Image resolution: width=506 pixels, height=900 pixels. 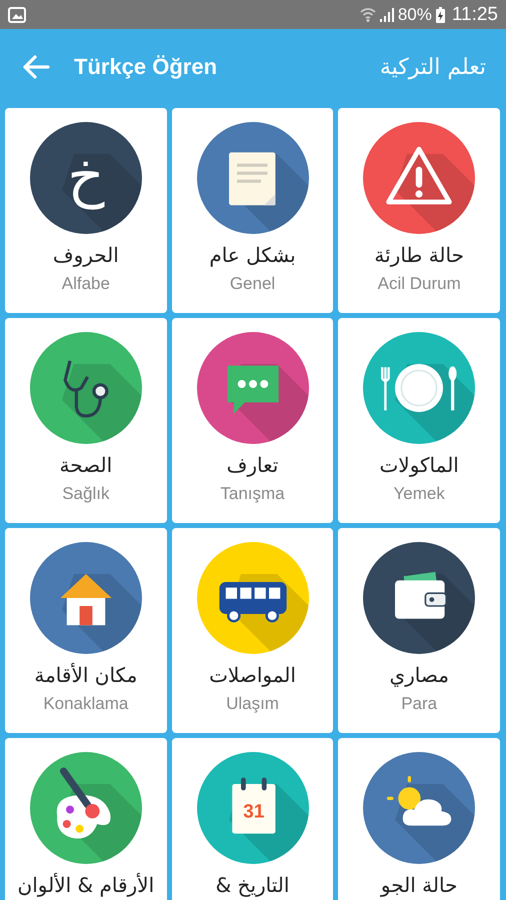 I want to click on category-label: Alfabe, so click(x=86, y=284).